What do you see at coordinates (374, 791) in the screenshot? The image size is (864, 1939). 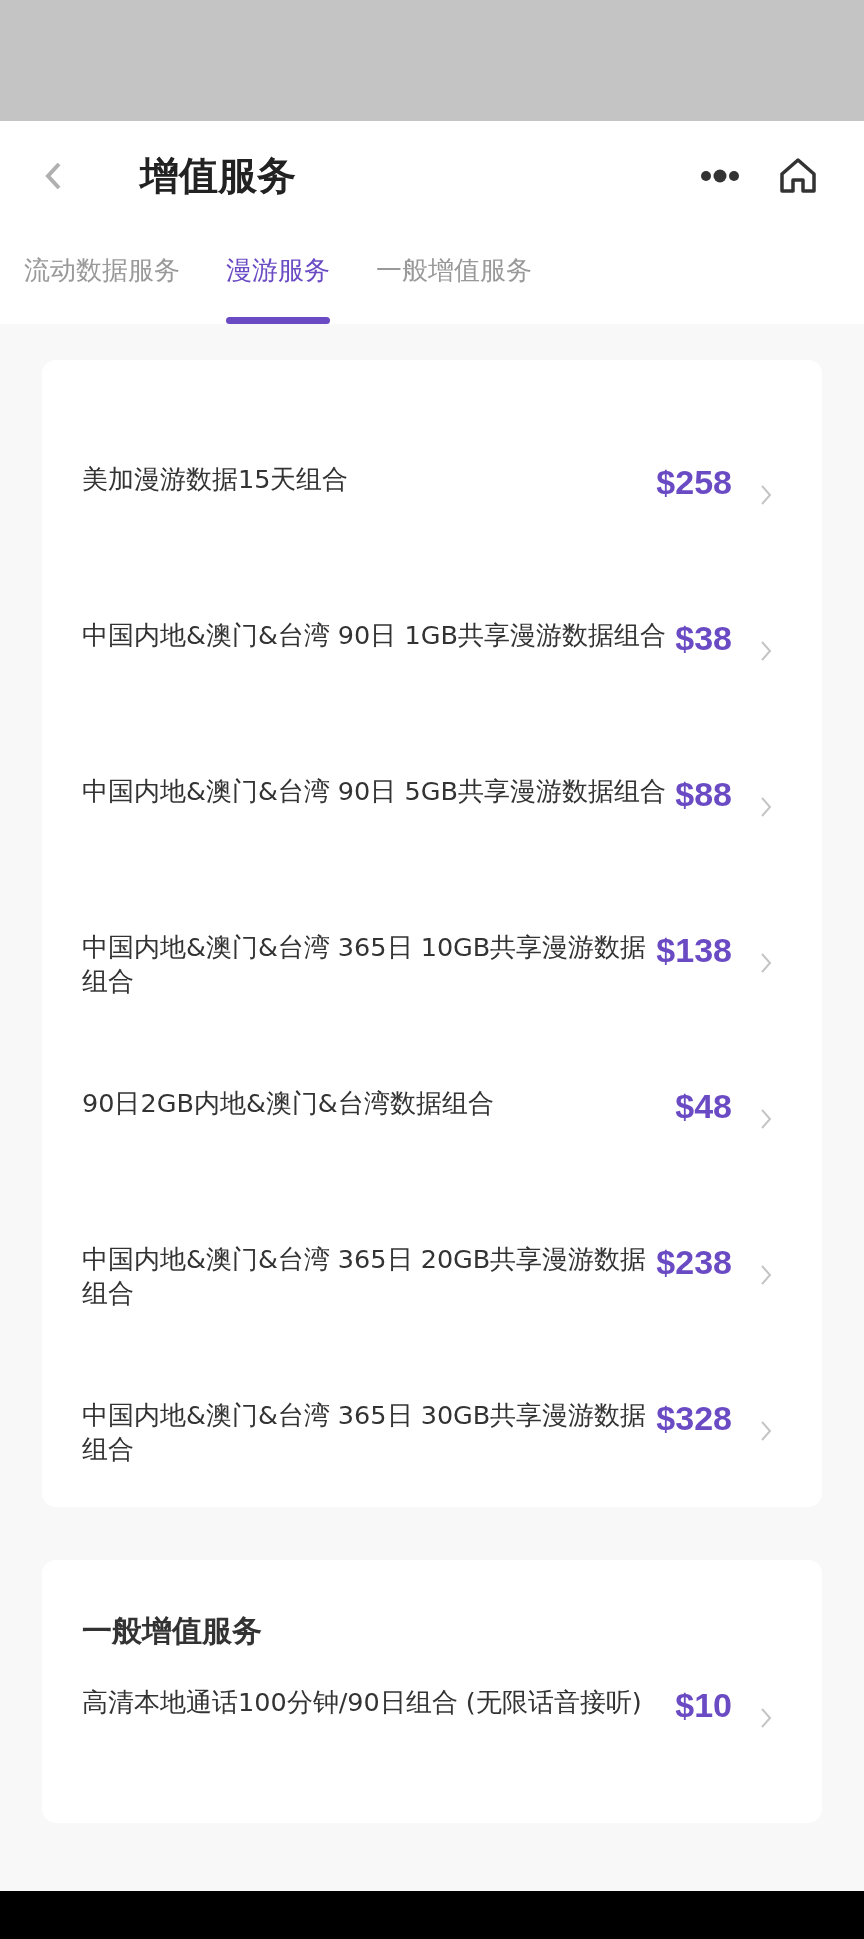 I see `service-name: 中国内地&澳门&台湾 90日 5GB共享漫游数据组合` at bounding box center [374, 791].